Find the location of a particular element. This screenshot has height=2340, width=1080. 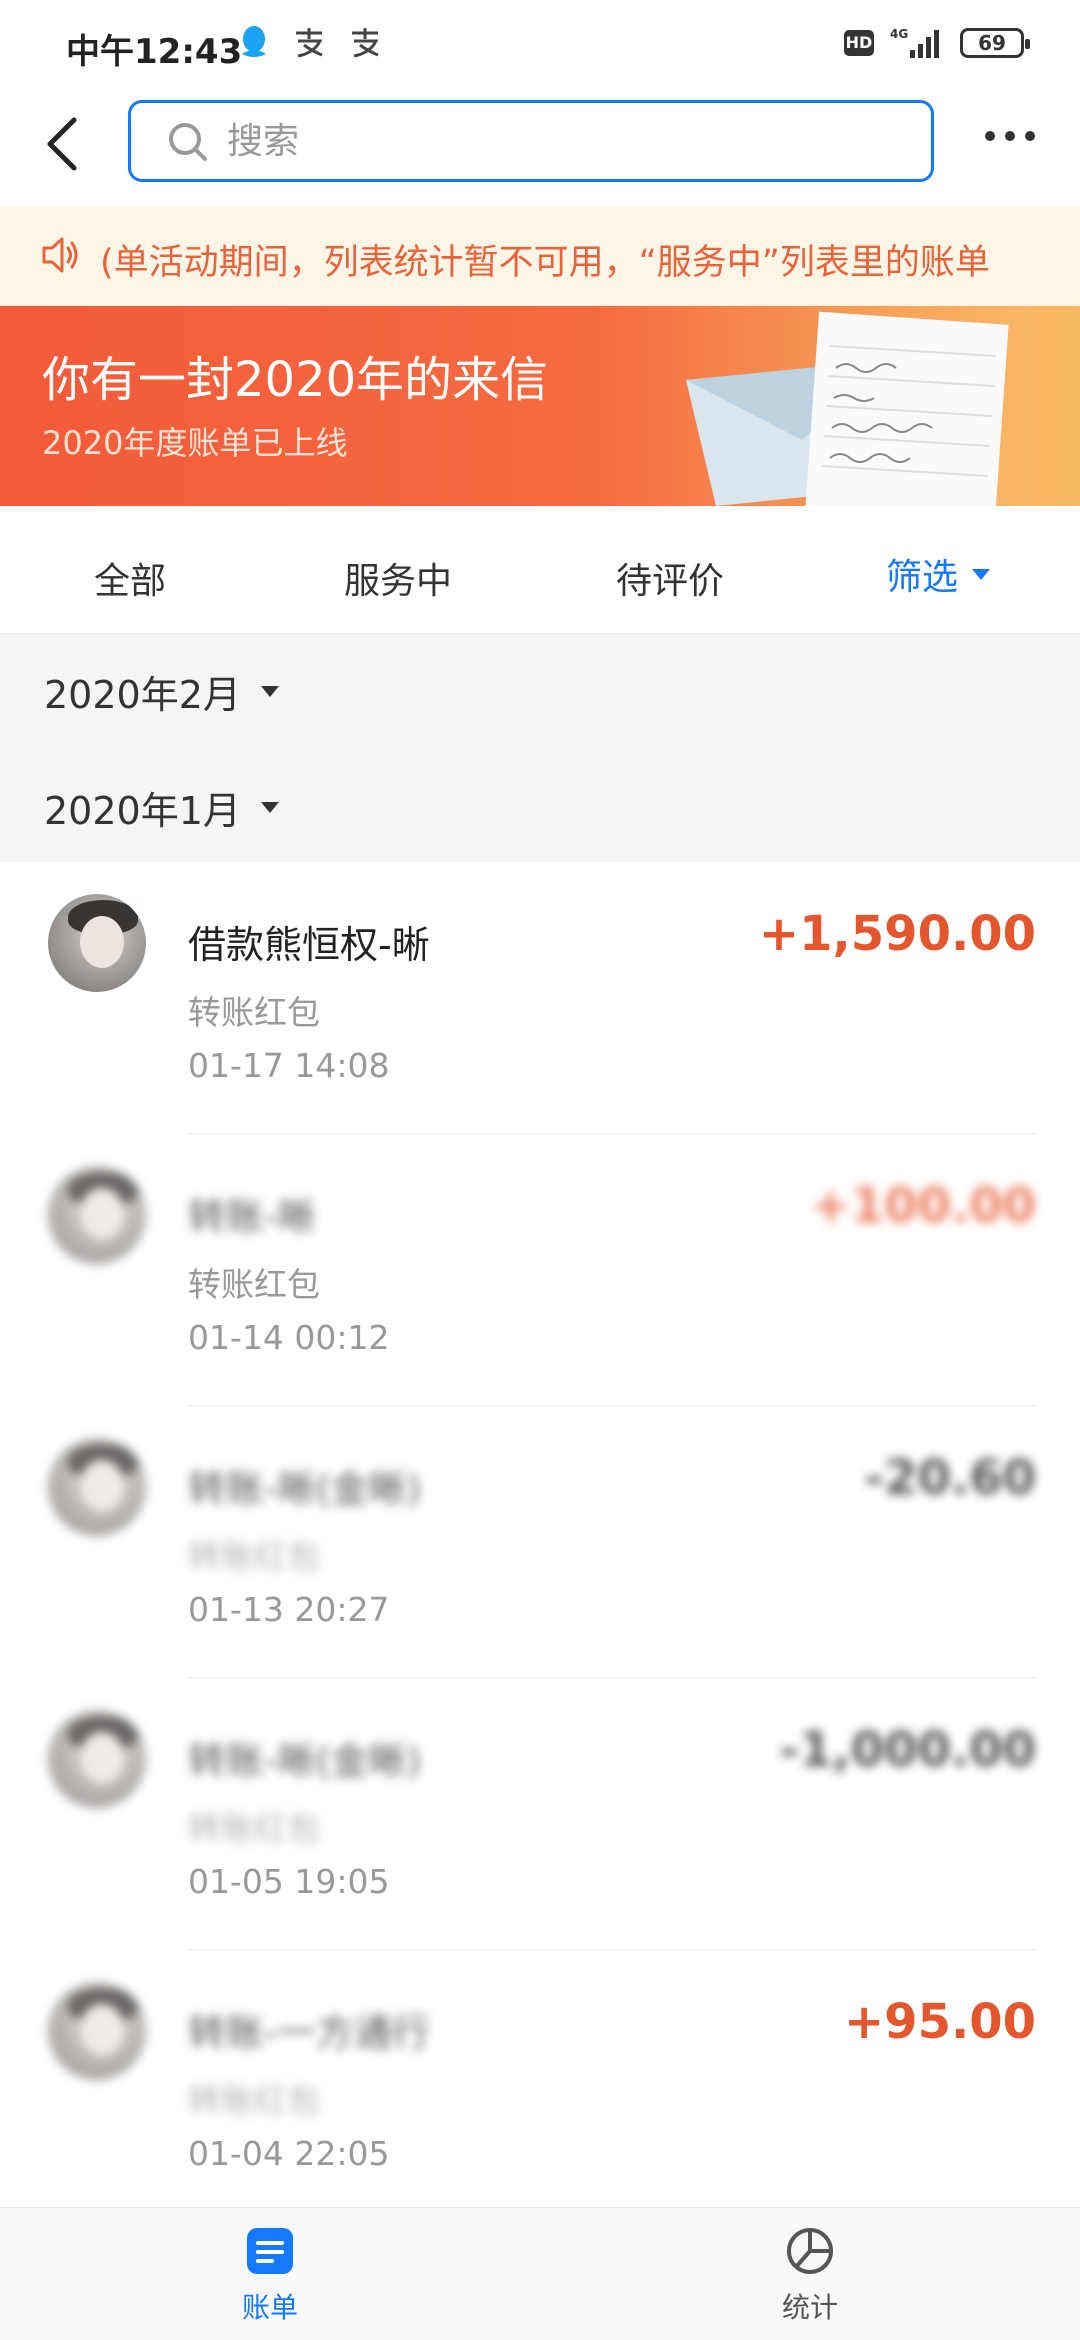

hd-icon: HD is located at coordinates (859, 43).